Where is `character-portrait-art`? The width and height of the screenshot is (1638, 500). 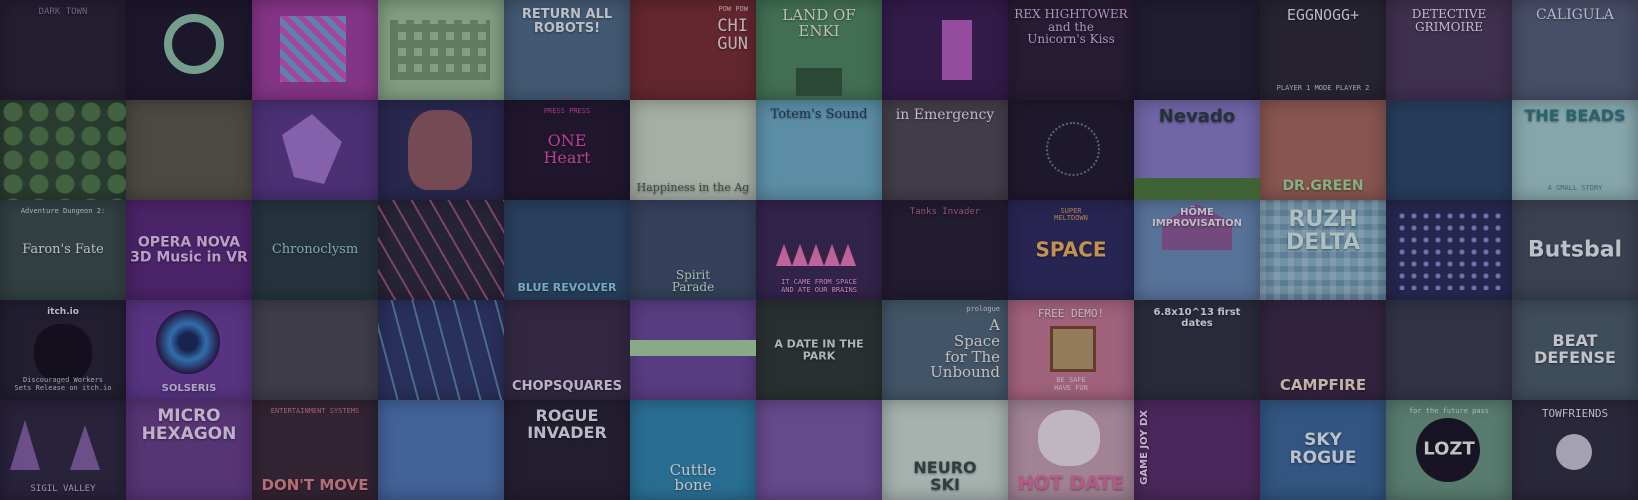 character-portrait-art is located at coordinates (440, 150).